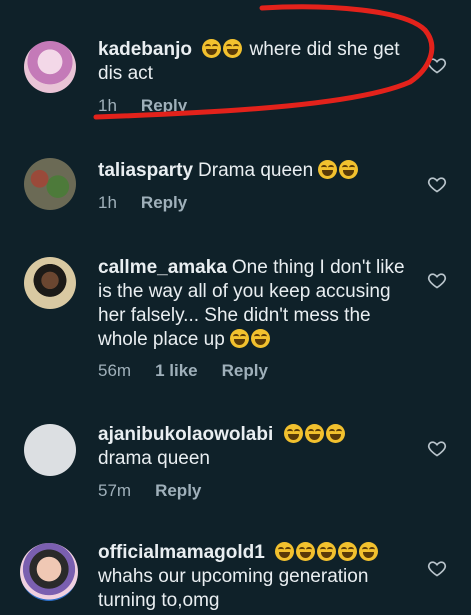  Describe the element at coordinates (115, 370) in the screenshot. I see `comment-time: 56m` at that location.